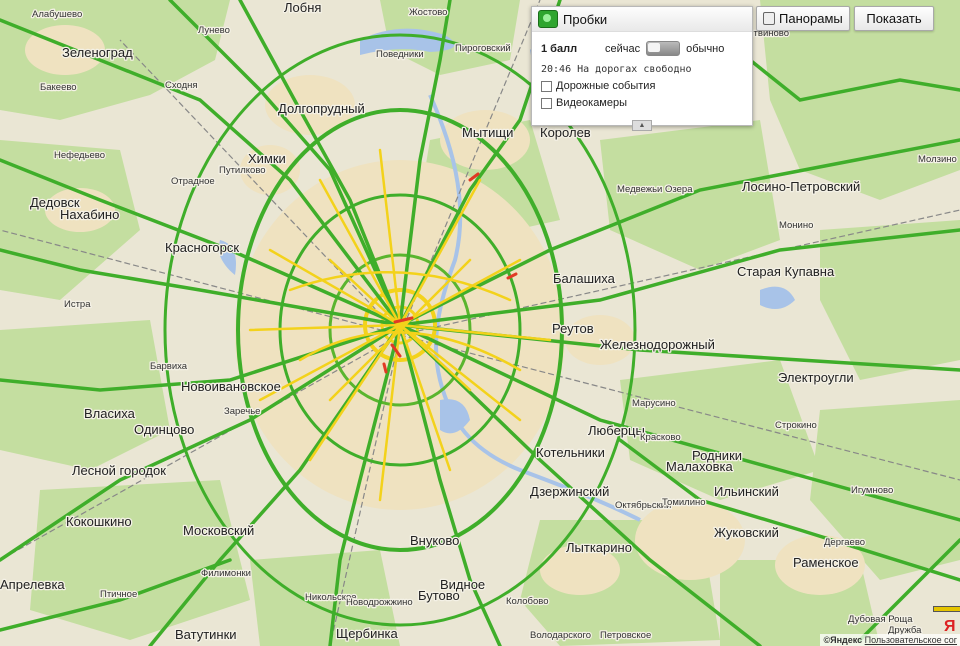  I want to click on city-label: Старая Купавна, so click(786, 271).